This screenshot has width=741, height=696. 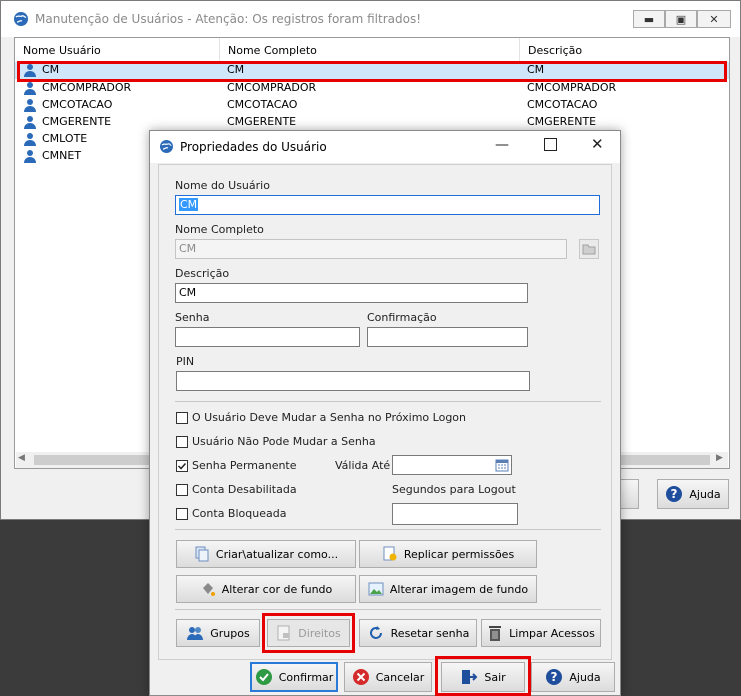 I want to click on folder-icon, so click(x=589, y=249).